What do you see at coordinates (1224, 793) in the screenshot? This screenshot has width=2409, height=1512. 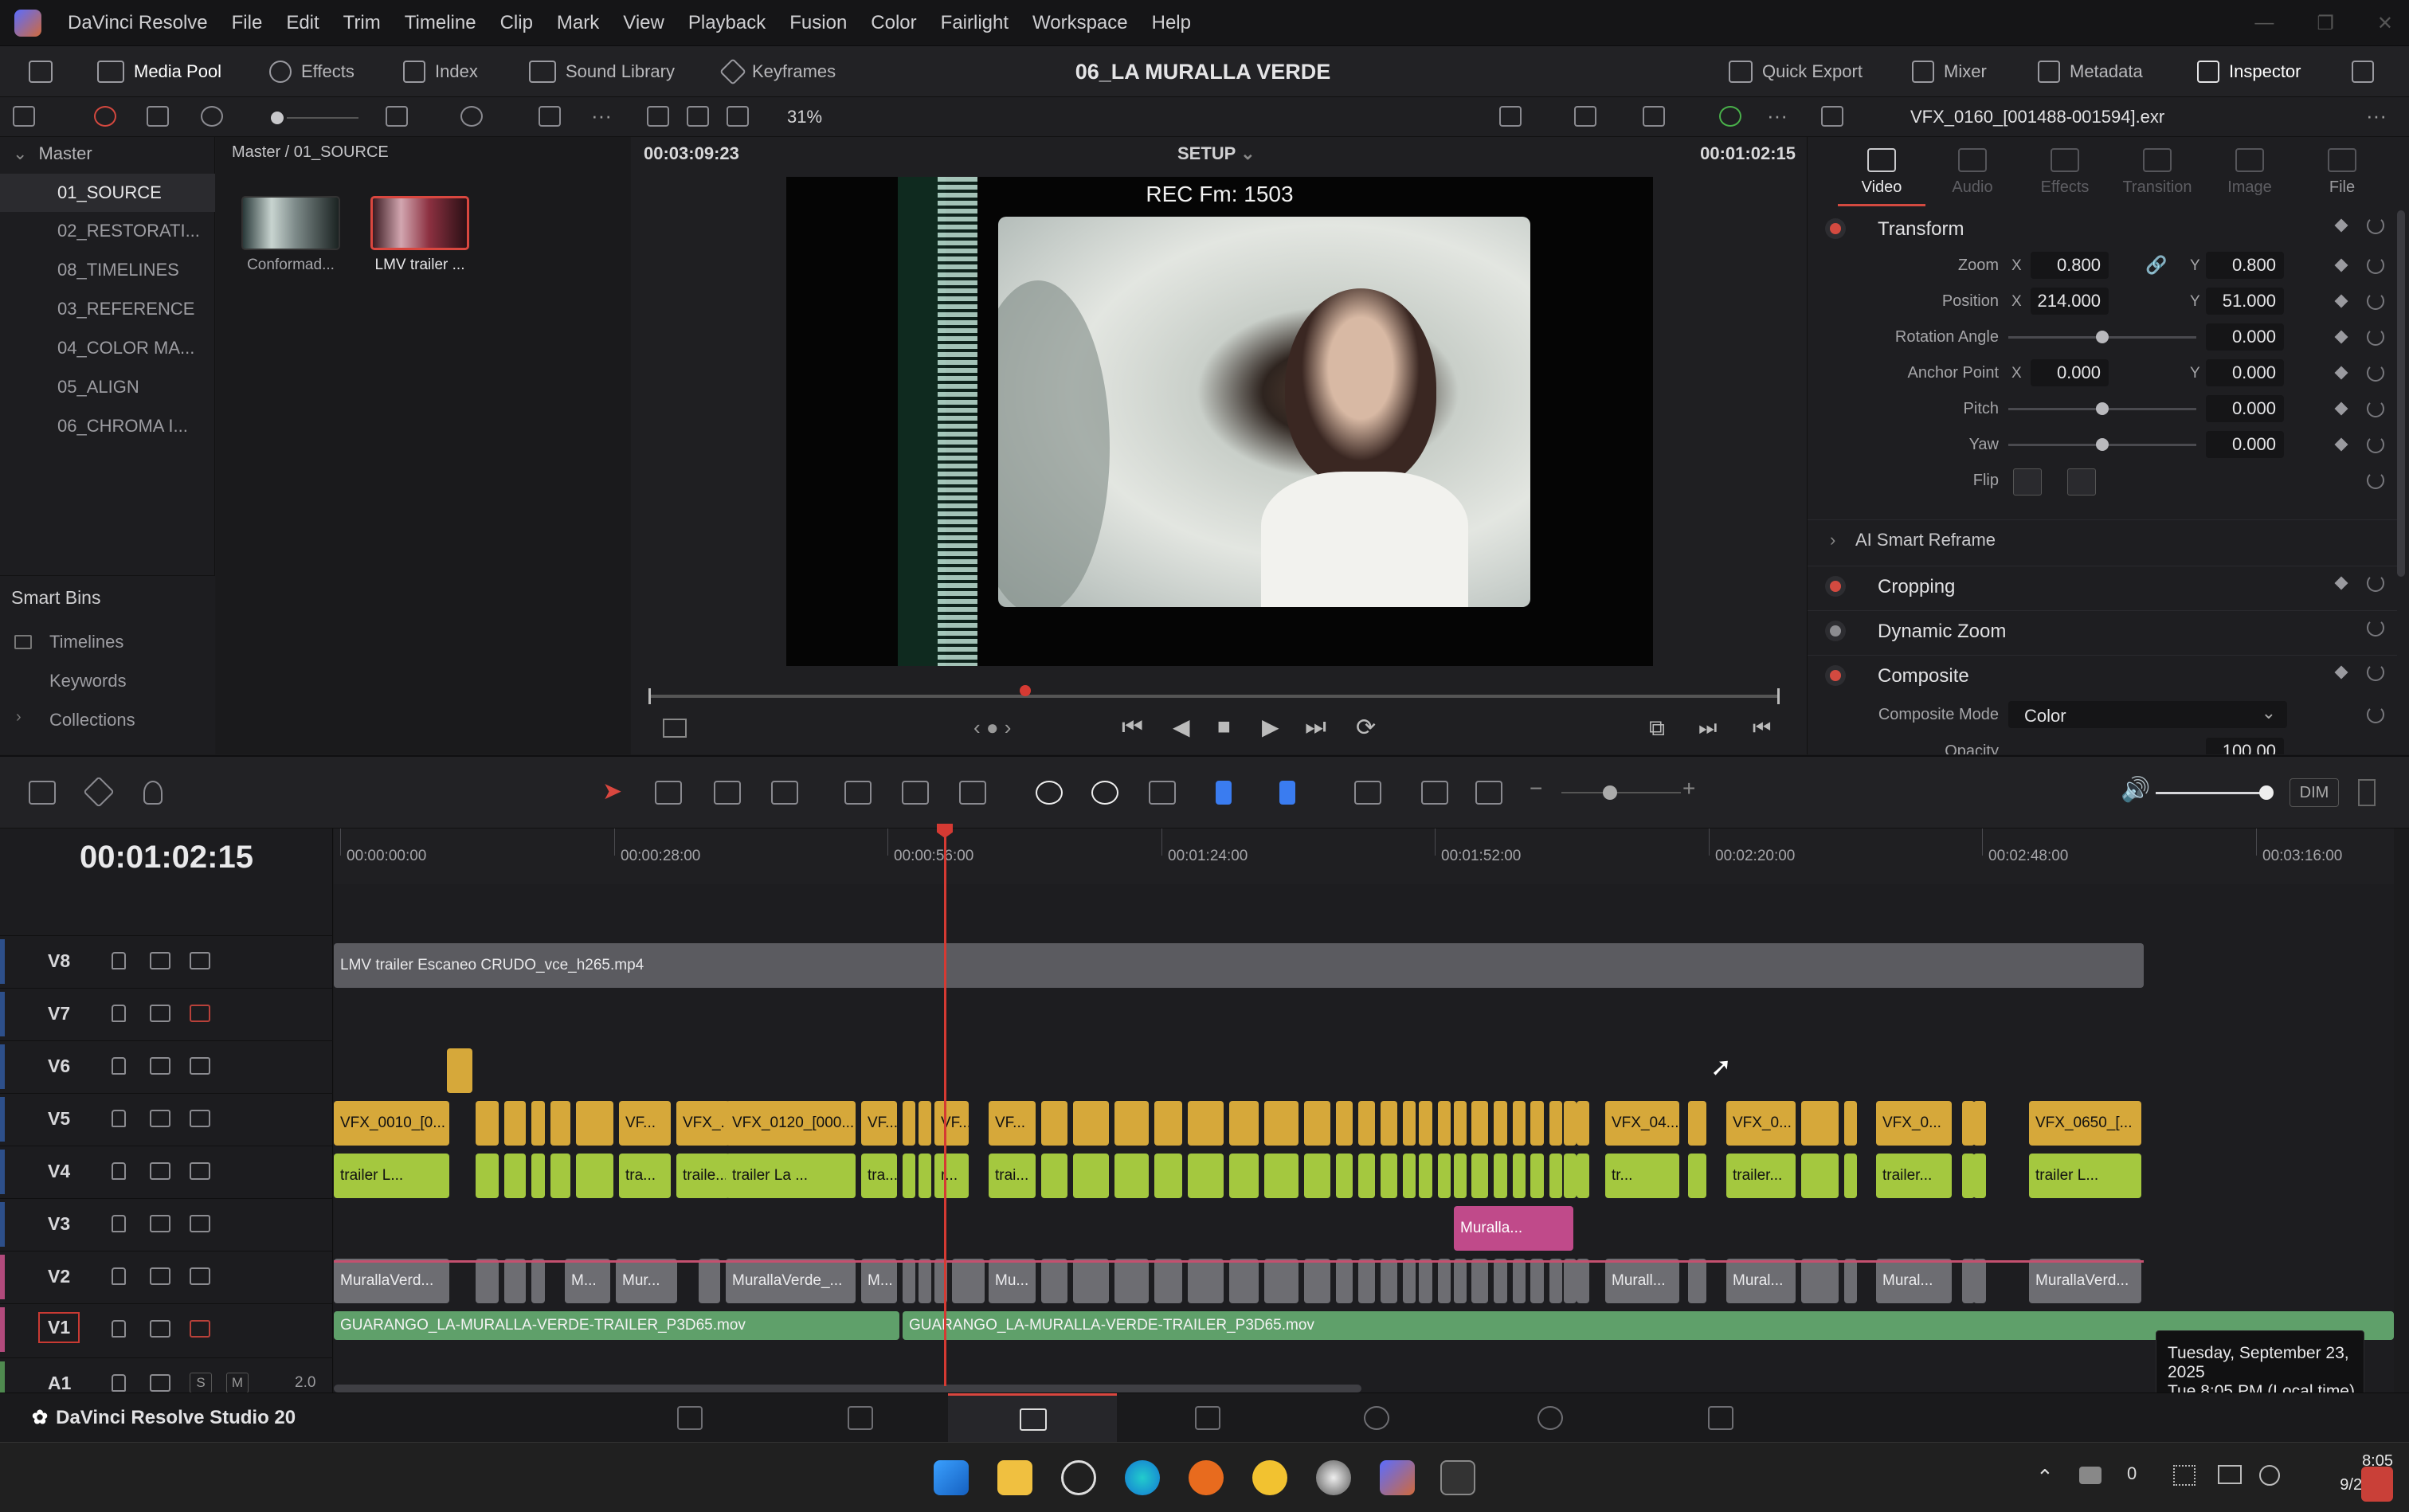 I see `flag-icon` at bounding box center [1224, 793].